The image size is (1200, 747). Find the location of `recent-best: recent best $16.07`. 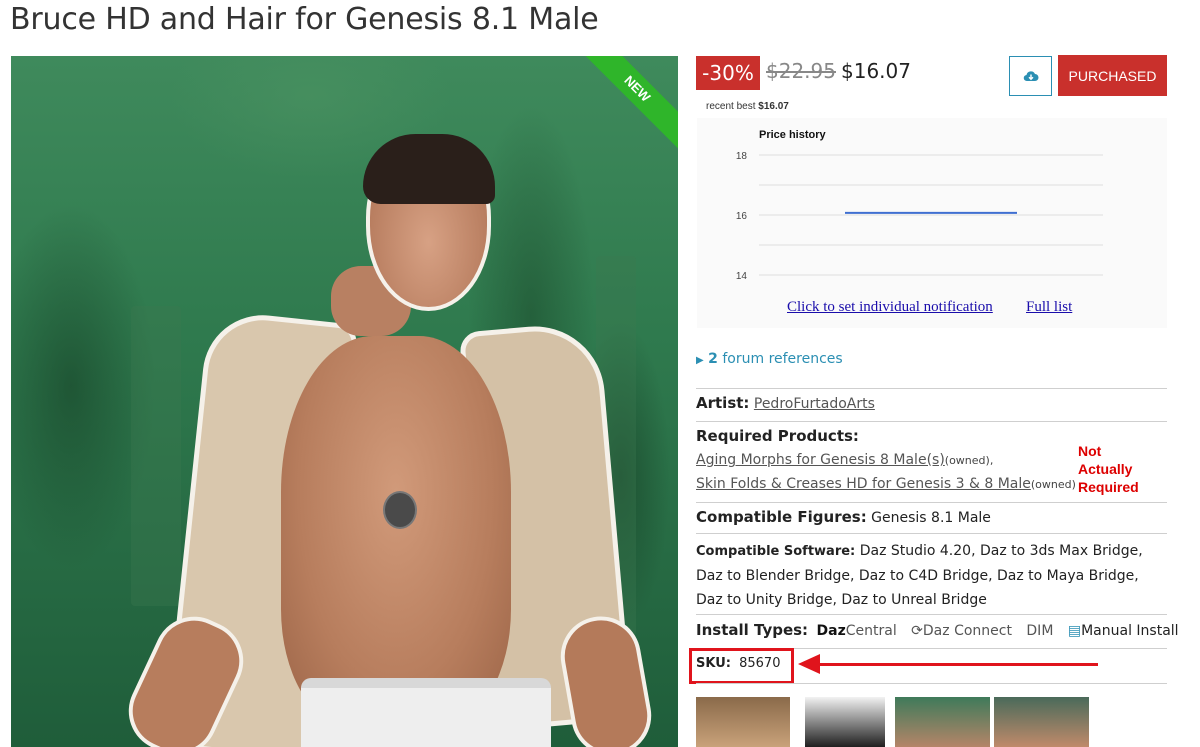

recent-best: recent best $16.07 is located at coordinates (747, 106).